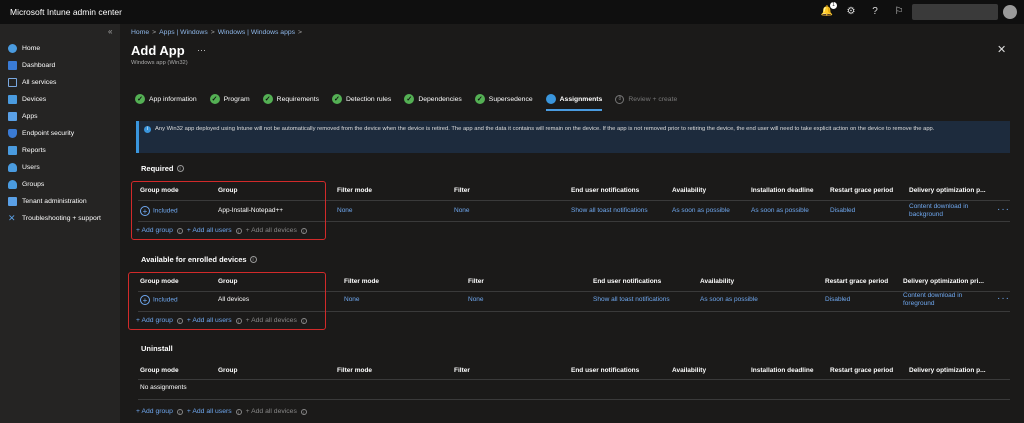 This screenshot has width=1024, height=423. What do you see at coordinates (510, 99) in the screenshot?
I see `step-label: Supersedence` at bounding box center [510, 99].